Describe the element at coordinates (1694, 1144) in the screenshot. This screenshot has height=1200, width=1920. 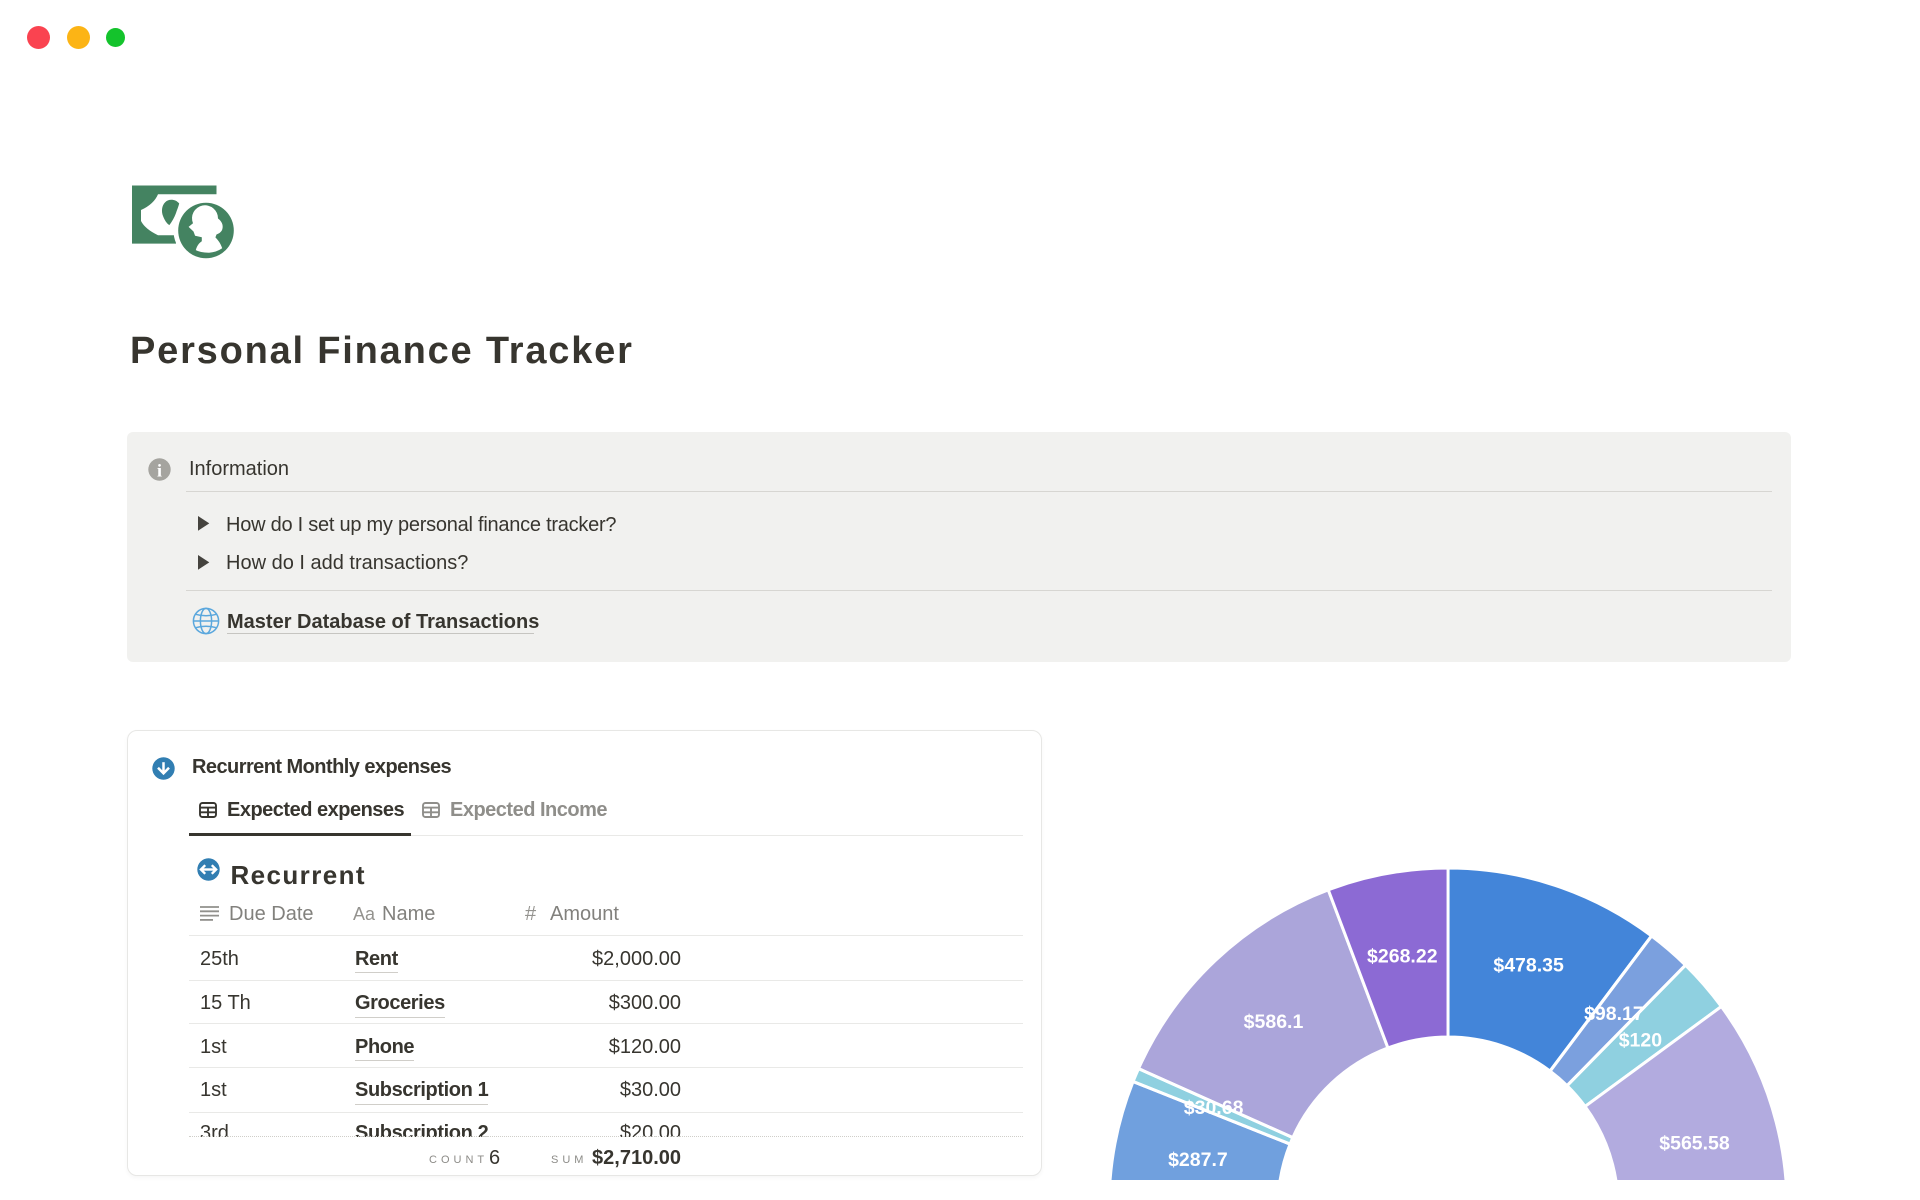
I see `svg-text: $565.58` at that location.